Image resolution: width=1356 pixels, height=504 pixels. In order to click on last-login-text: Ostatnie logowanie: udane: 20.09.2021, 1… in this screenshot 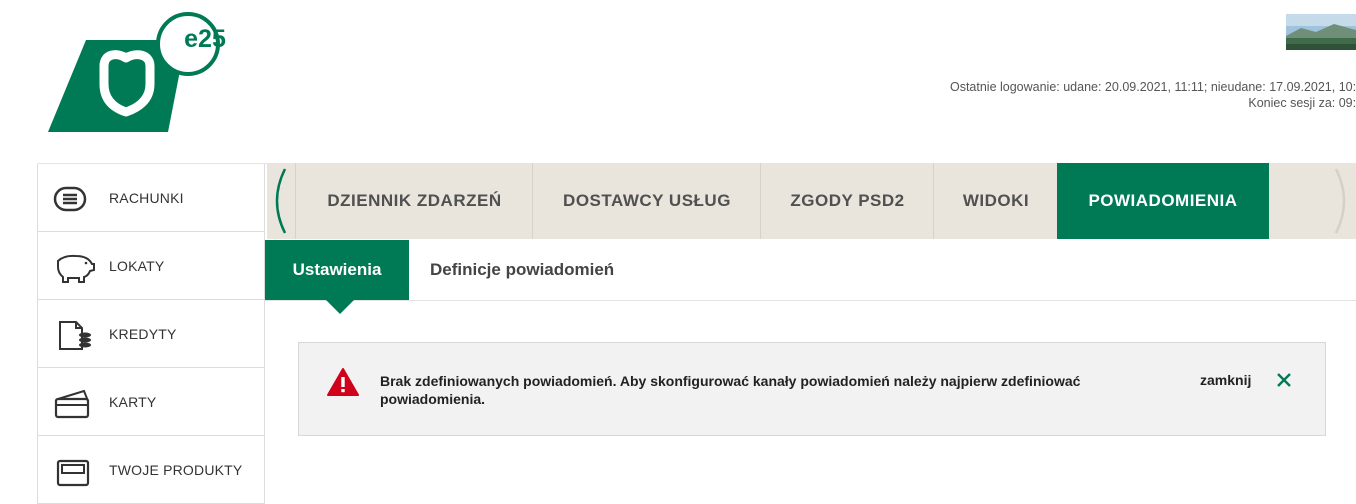, I will do `click(1152, 87)`.